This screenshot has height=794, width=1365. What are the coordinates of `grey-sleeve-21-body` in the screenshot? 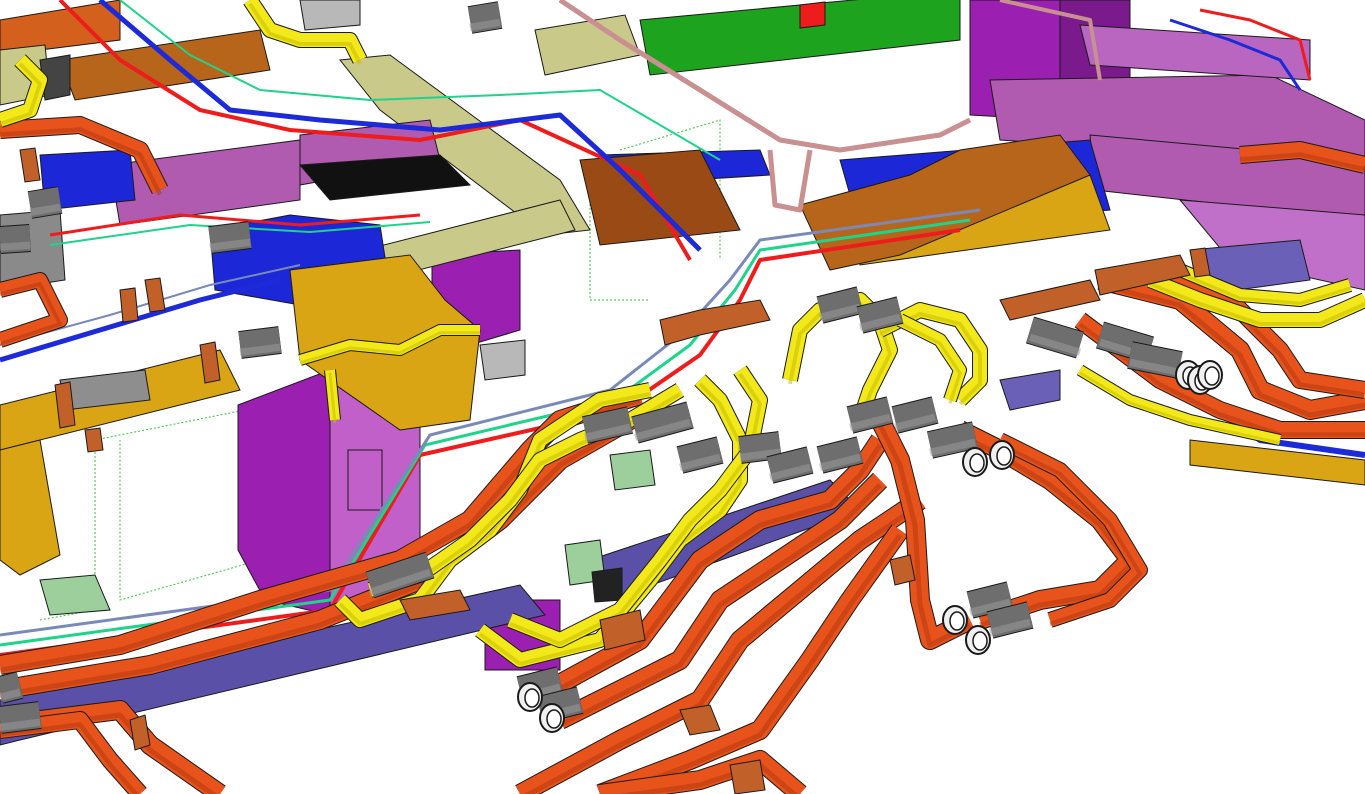 It's located at (21, 717).